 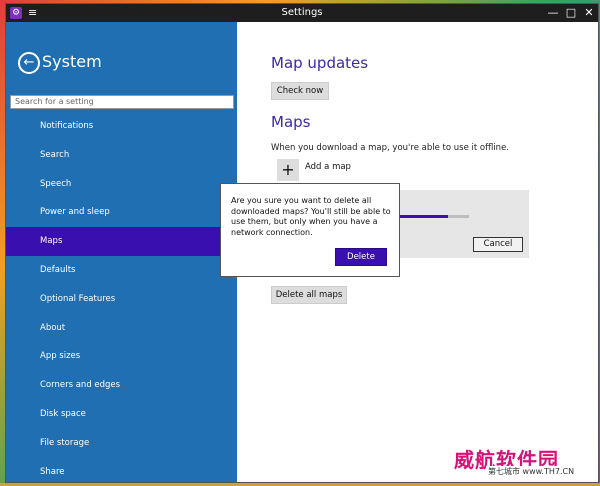 What do you see at coordinates (531, 471) in the screenshot?
I see `watermark-subtext: 第七城市 www.TH7.CN` at bounding box center [531, 471].